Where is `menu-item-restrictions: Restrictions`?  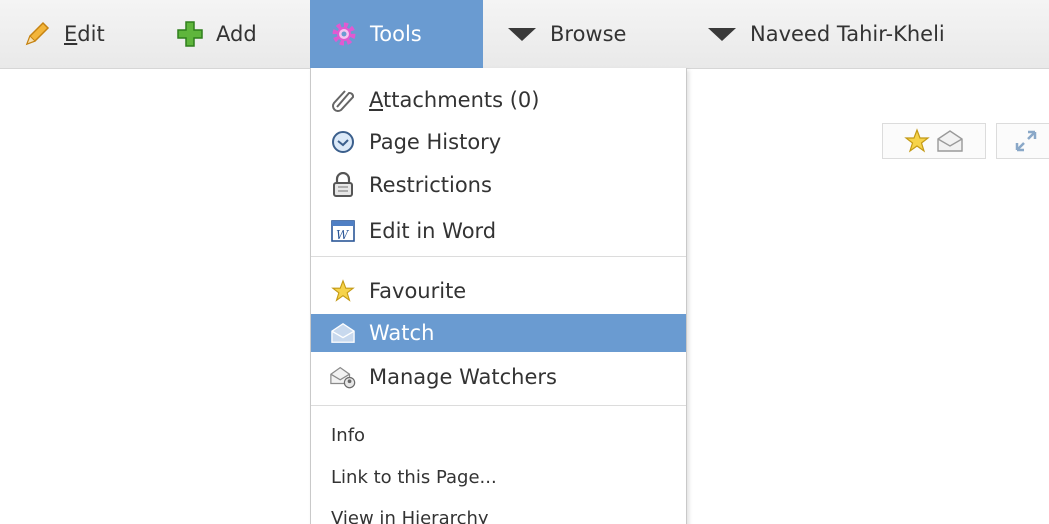
menu-item-restrictions: Restrictions is located at coordinates (498, 185).